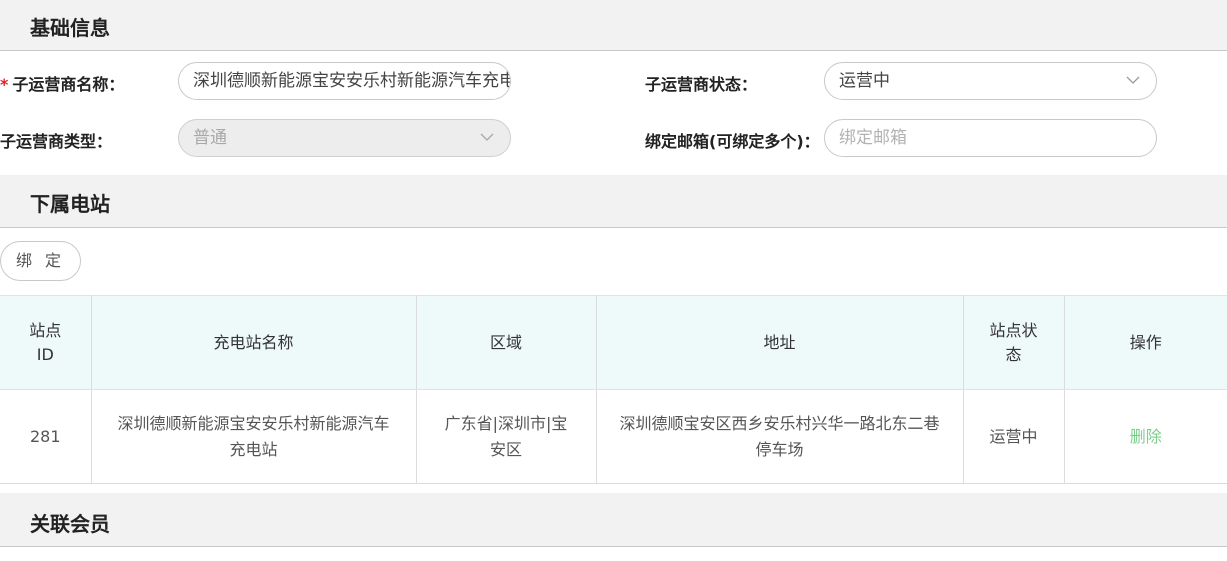 The height and width of the screenshot is (561, 1227). Describe the element at coordinates (873, 138) in the screenshot. I see `bind-email-placeholder: 绑定邮箱` at that location.